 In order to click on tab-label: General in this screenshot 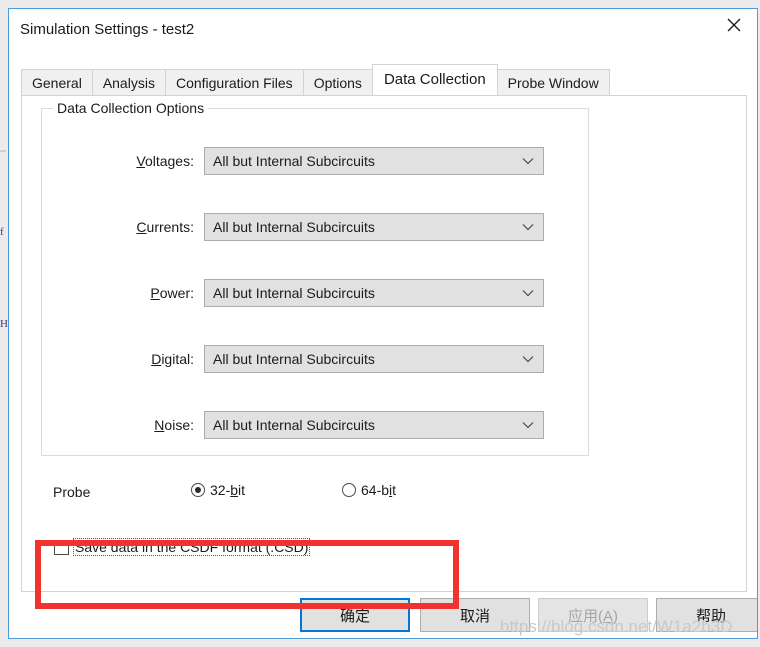, I will do `click(57, 83)`.